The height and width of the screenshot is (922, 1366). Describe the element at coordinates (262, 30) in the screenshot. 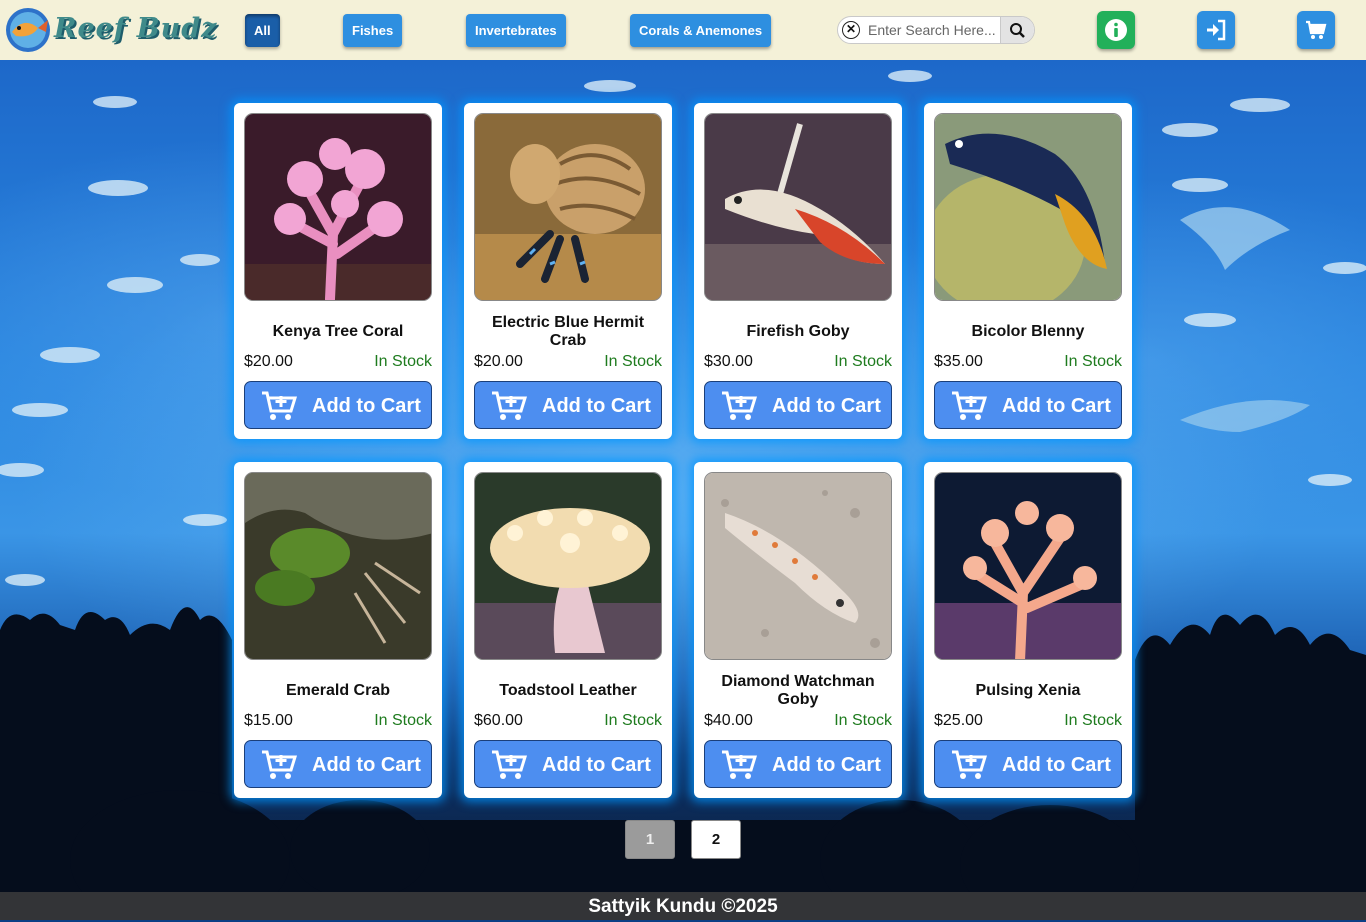

I see `nav-all-button: All` at that location.